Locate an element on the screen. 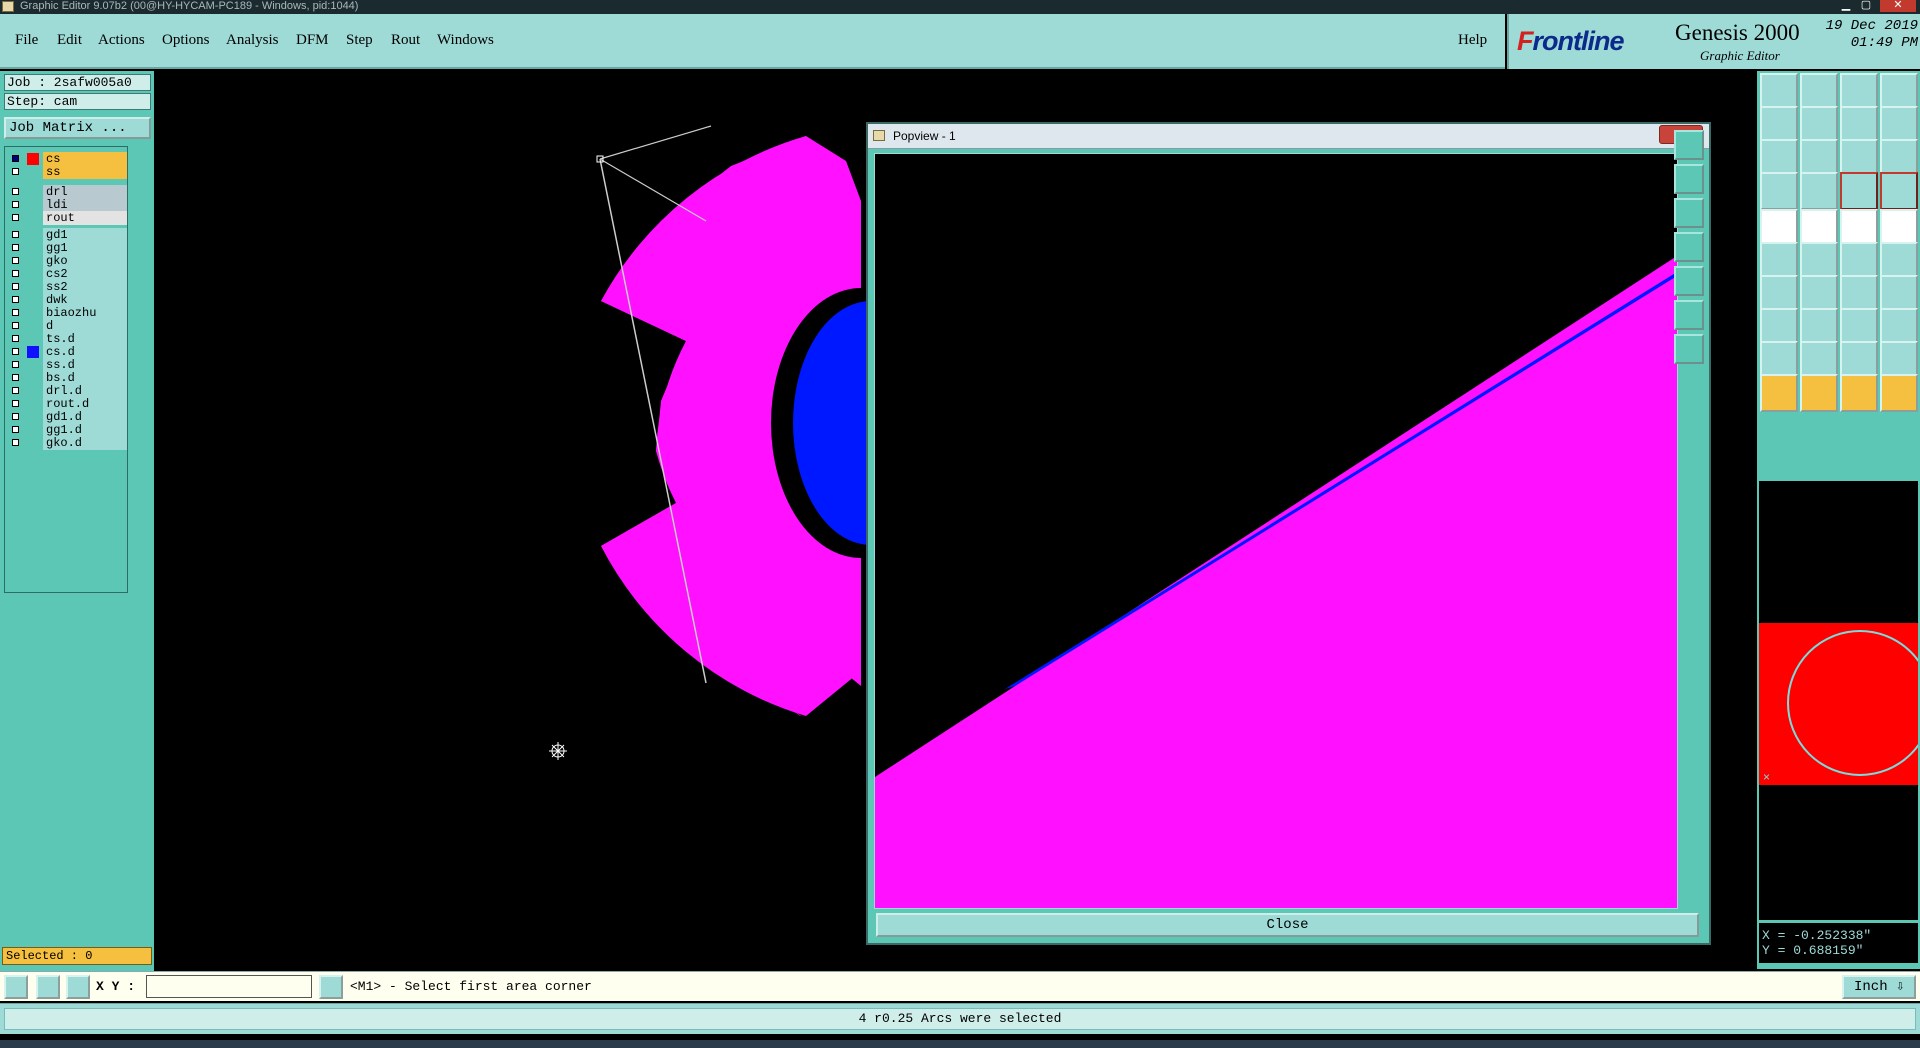 The height and width of the screenshot is (1048, 1920). menu-options: Options is located at coordinates (186, 40).